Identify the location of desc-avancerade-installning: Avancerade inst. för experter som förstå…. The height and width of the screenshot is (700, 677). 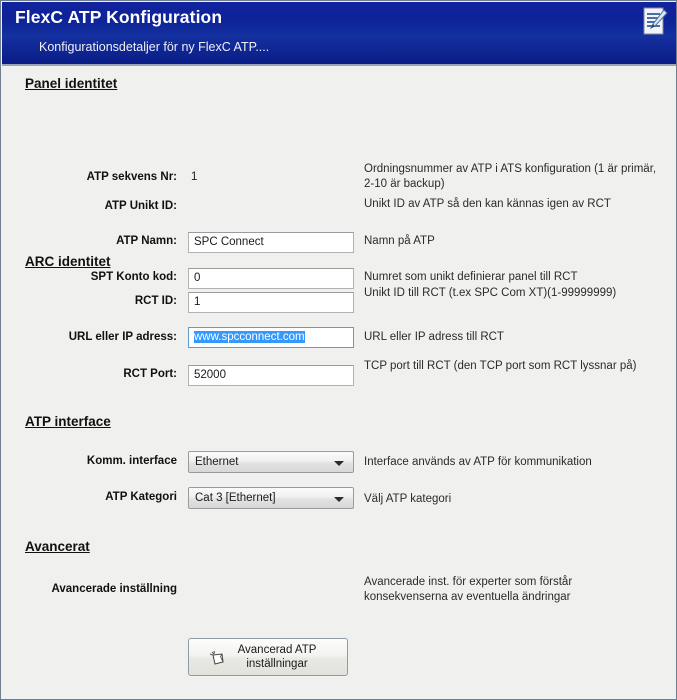
(468, 589).